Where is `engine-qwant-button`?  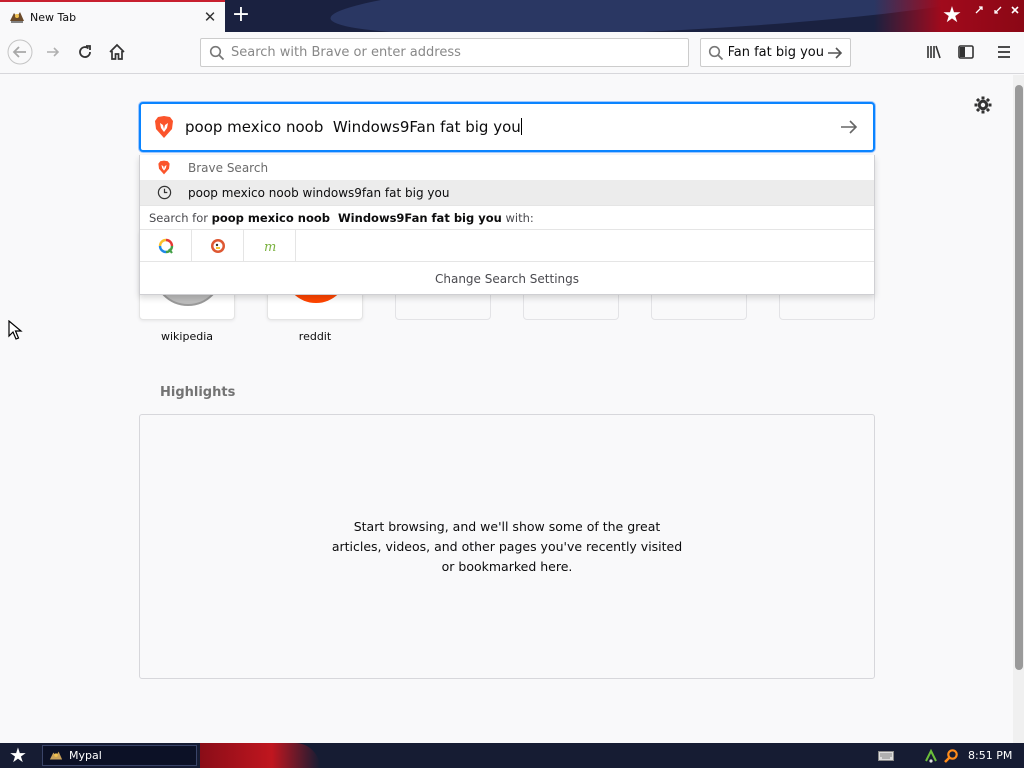
engine-qwant-button is located at coordinates (166, 246).